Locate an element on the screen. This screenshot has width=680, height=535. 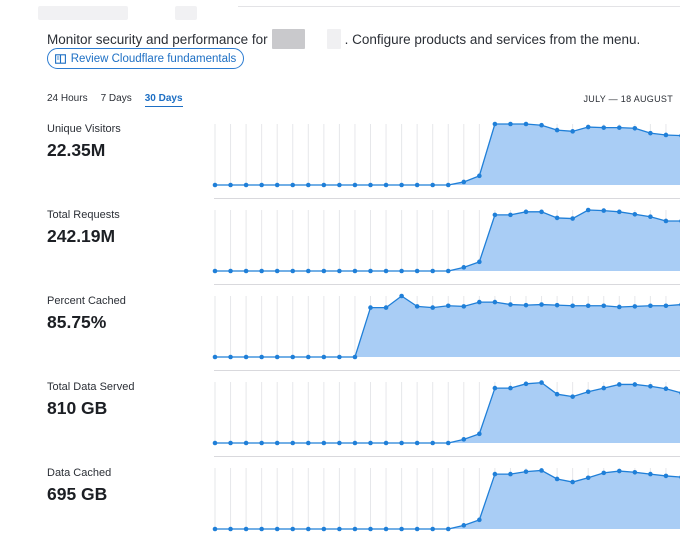
date-range: JULY — 18 AUGUST is located at coordinates (628, 99).